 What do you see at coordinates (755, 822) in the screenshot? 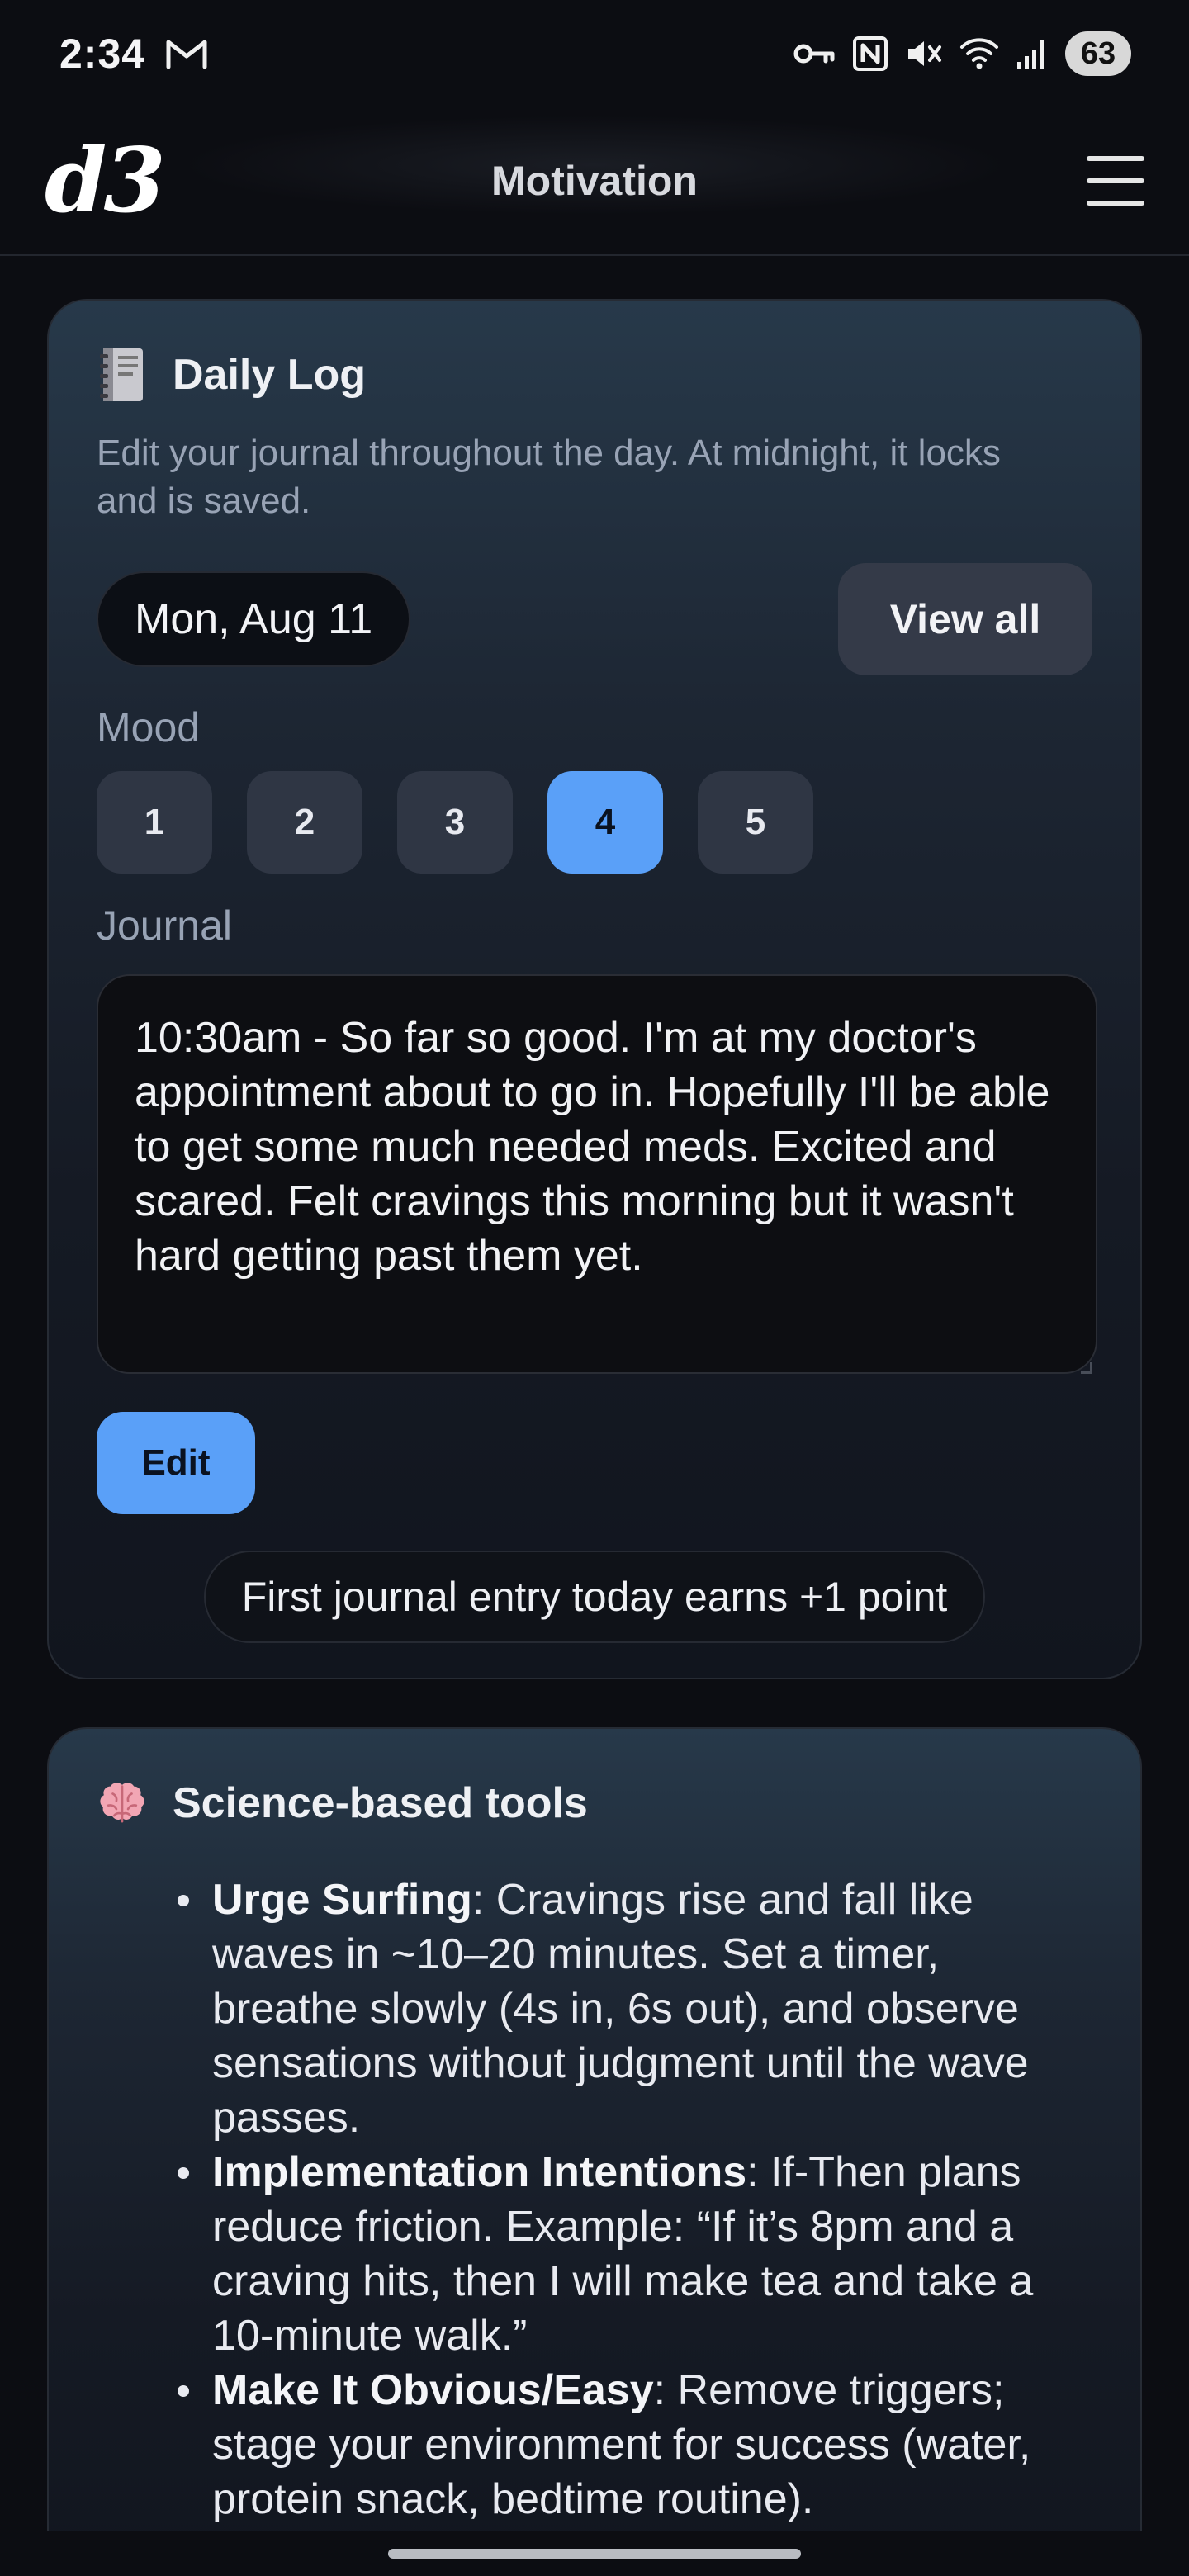
I see `mood-option-5: 5` at bounding box center [755, 822].